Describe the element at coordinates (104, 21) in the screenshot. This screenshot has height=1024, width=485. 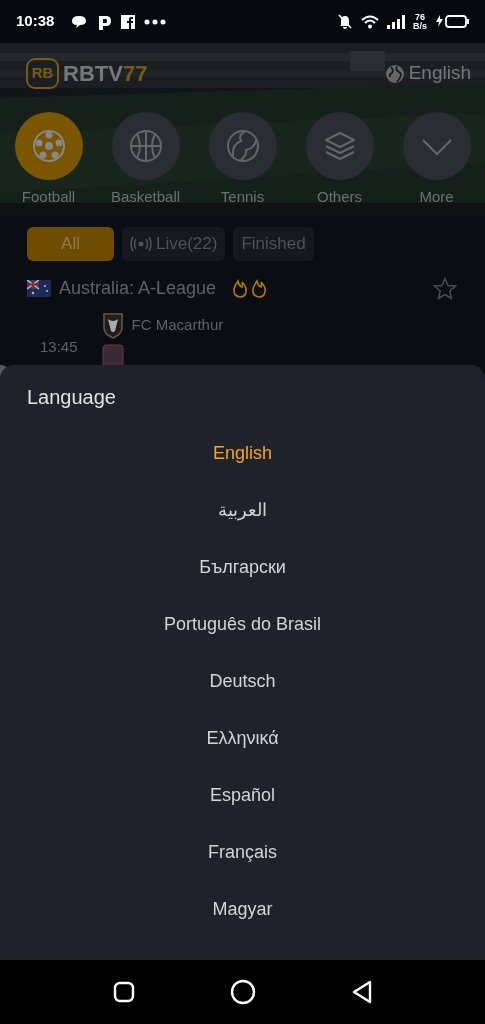
I see `parking-icon` at that location.